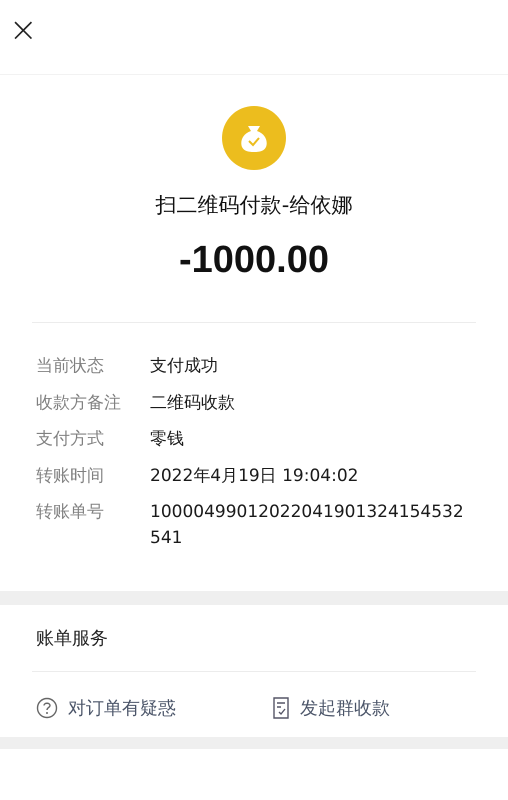 The height and width of the screenshot is (800, 508). Describe the element at coordinates (167, 439) in the screenshot. I see `detail-value: 零钱` at that location.